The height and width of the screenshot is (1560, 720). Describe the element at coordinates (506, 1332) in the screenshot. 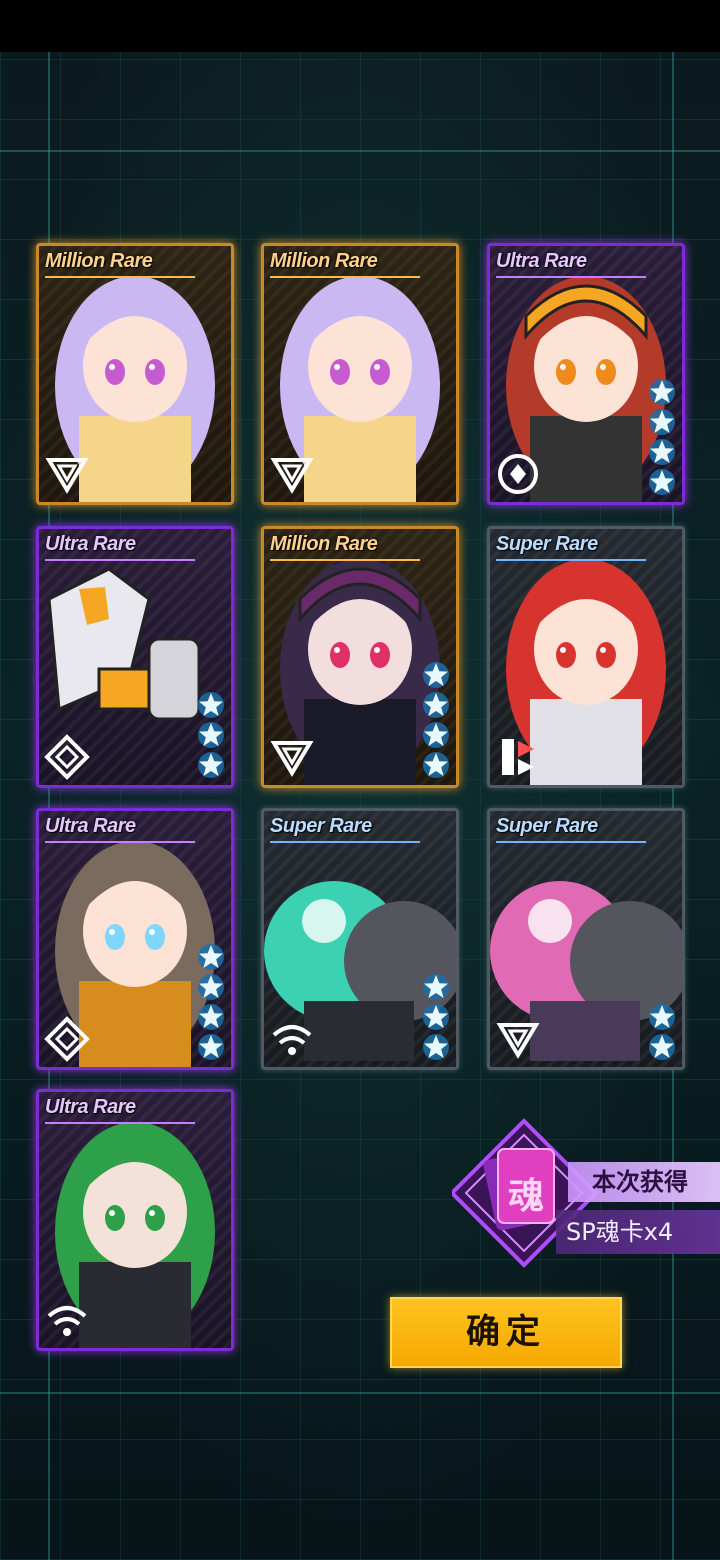

I see `confirm-button: 确定` at that location.